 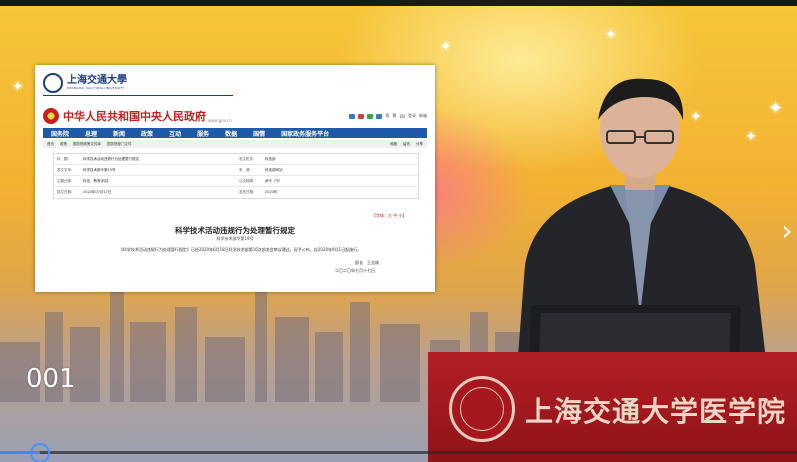 I want to click on table-row: 主题分类： 科技、教育\科技 公文种类： 命令（令）, so click(x=236, y=181).